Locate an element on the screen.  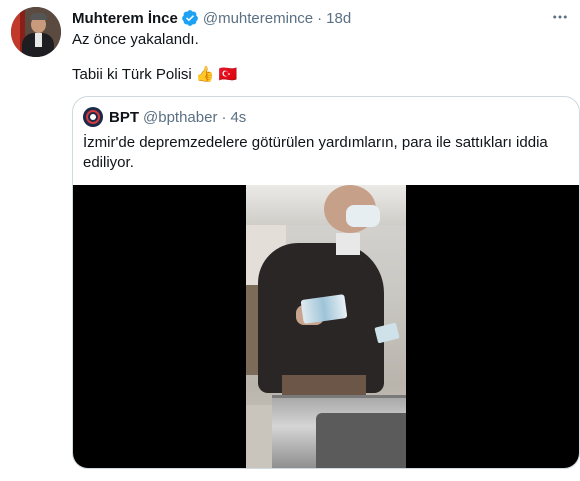
tweet-text-line-2: Tabii ki Türk Polisi 👍 🇹🇷 is located at coordinates (154, 75).